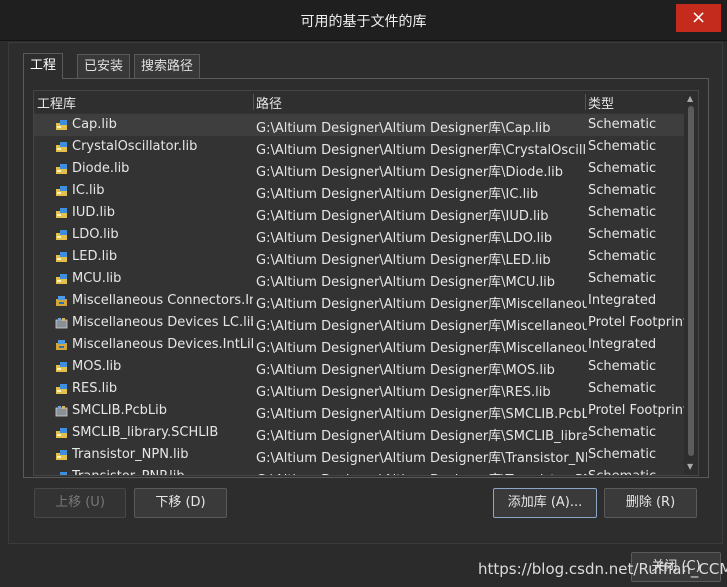 Image resolution: width=727 pixels, height=587 pixels. Describe the element at coordinates (43, 66) in the screenshot. I see `tab-project: 工程` at that location.